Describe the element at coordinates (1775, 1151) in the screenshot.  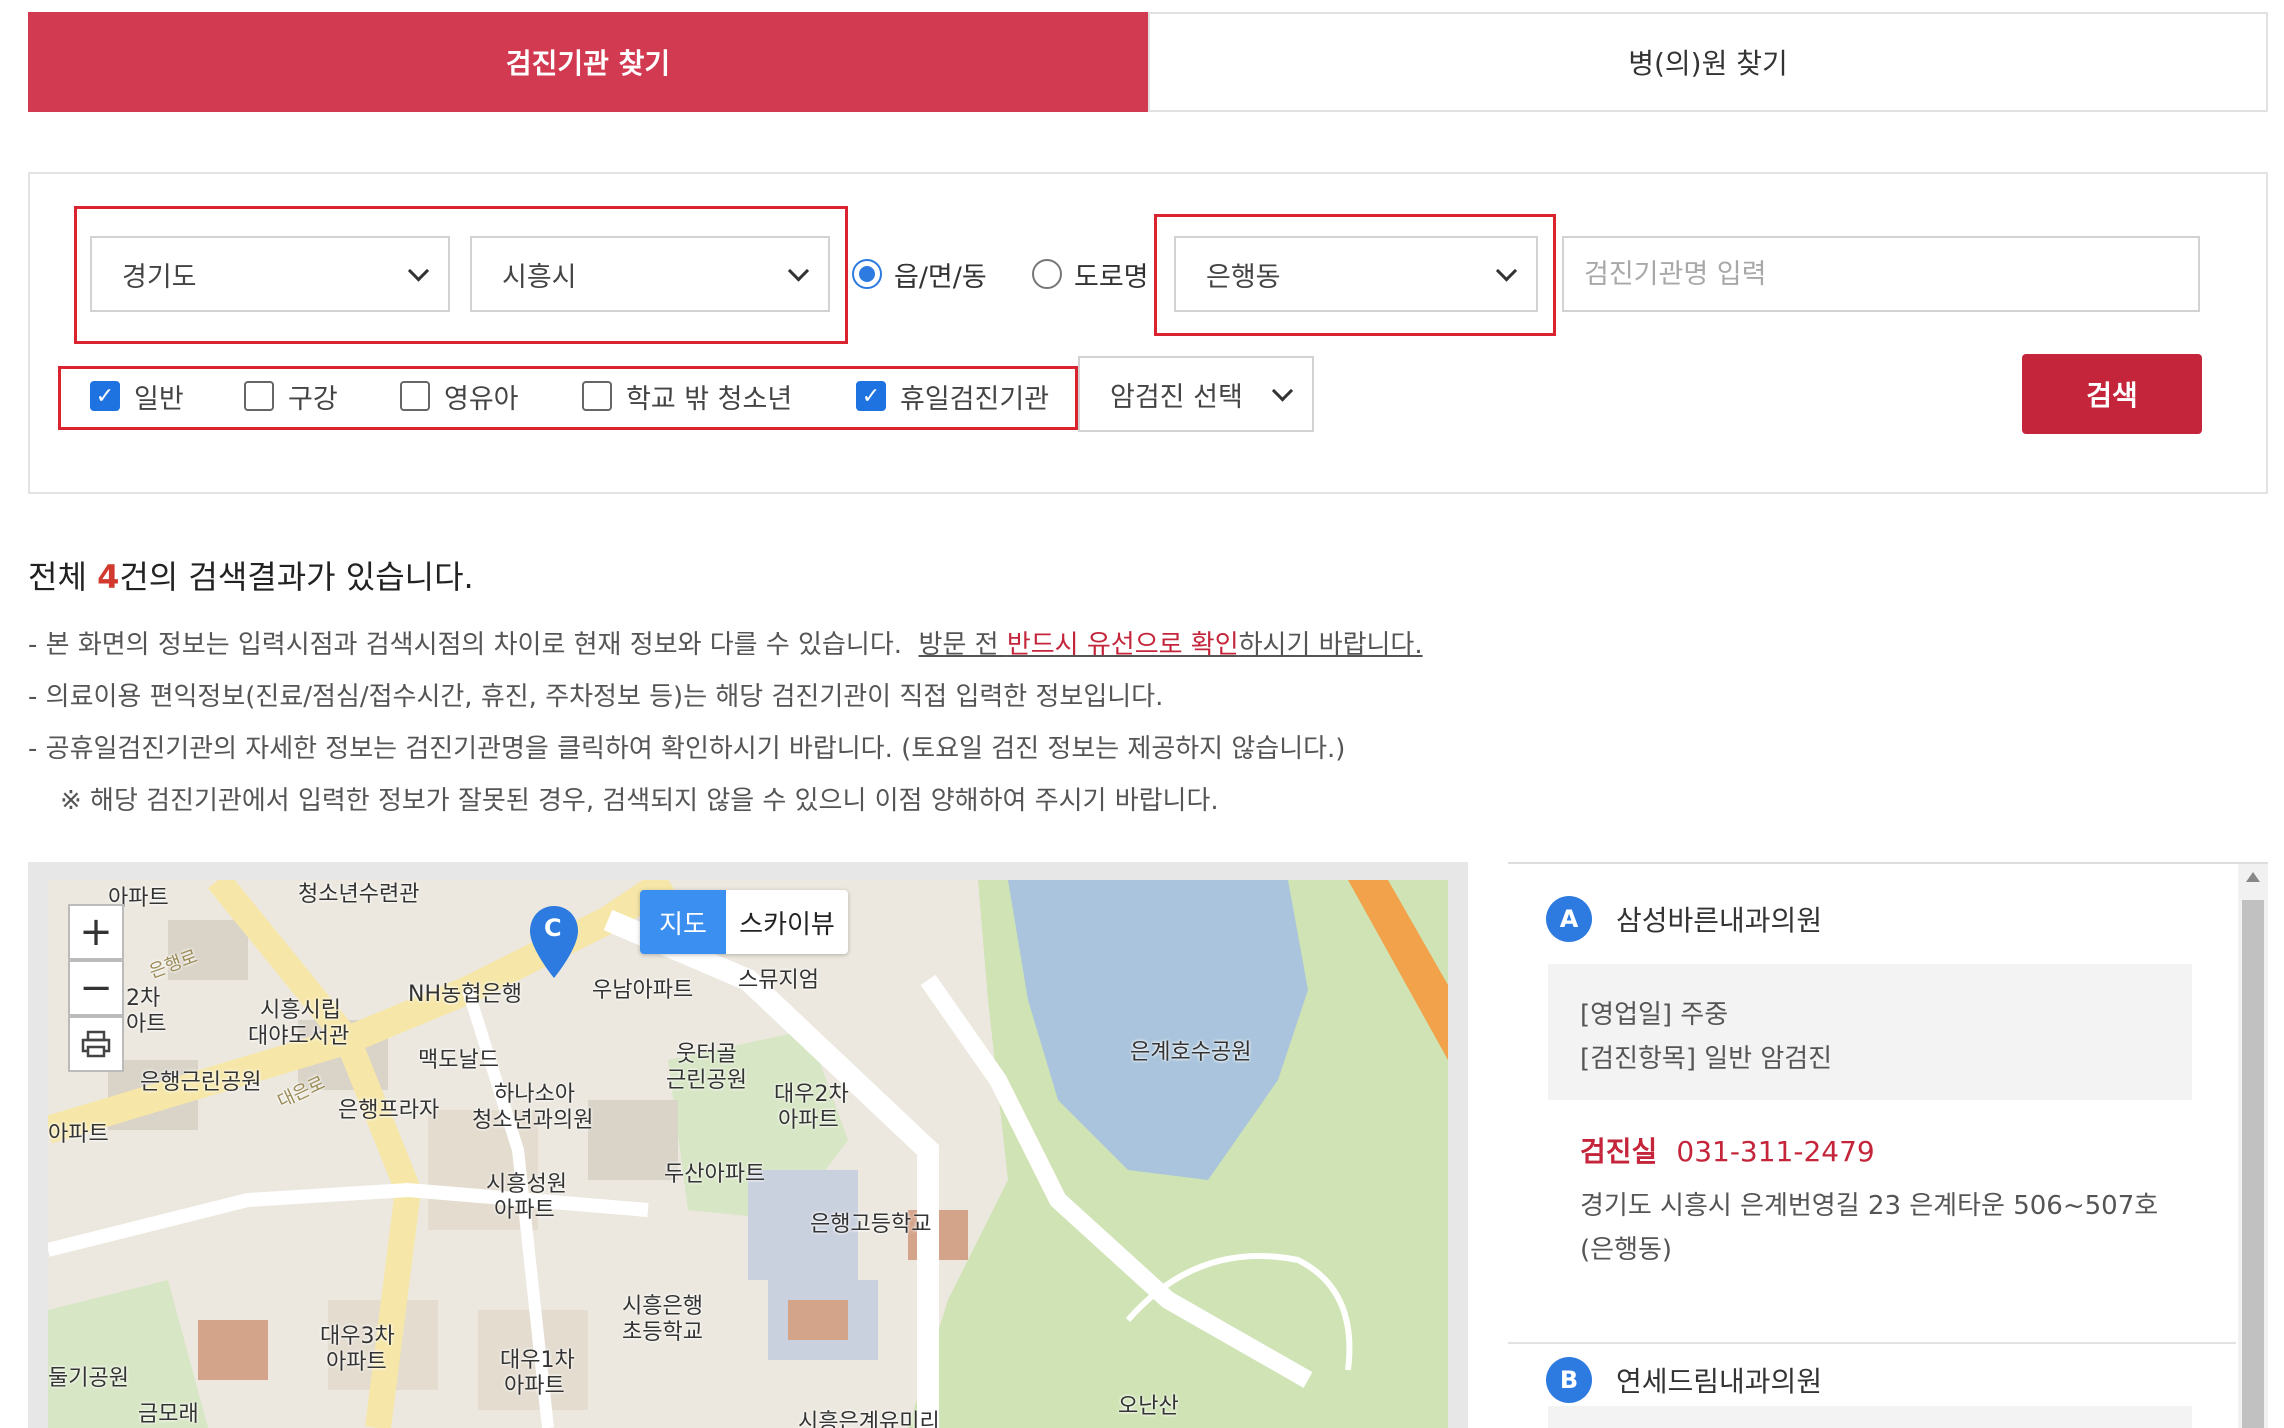
I see `phone-number: 031-311-2479` at that location.